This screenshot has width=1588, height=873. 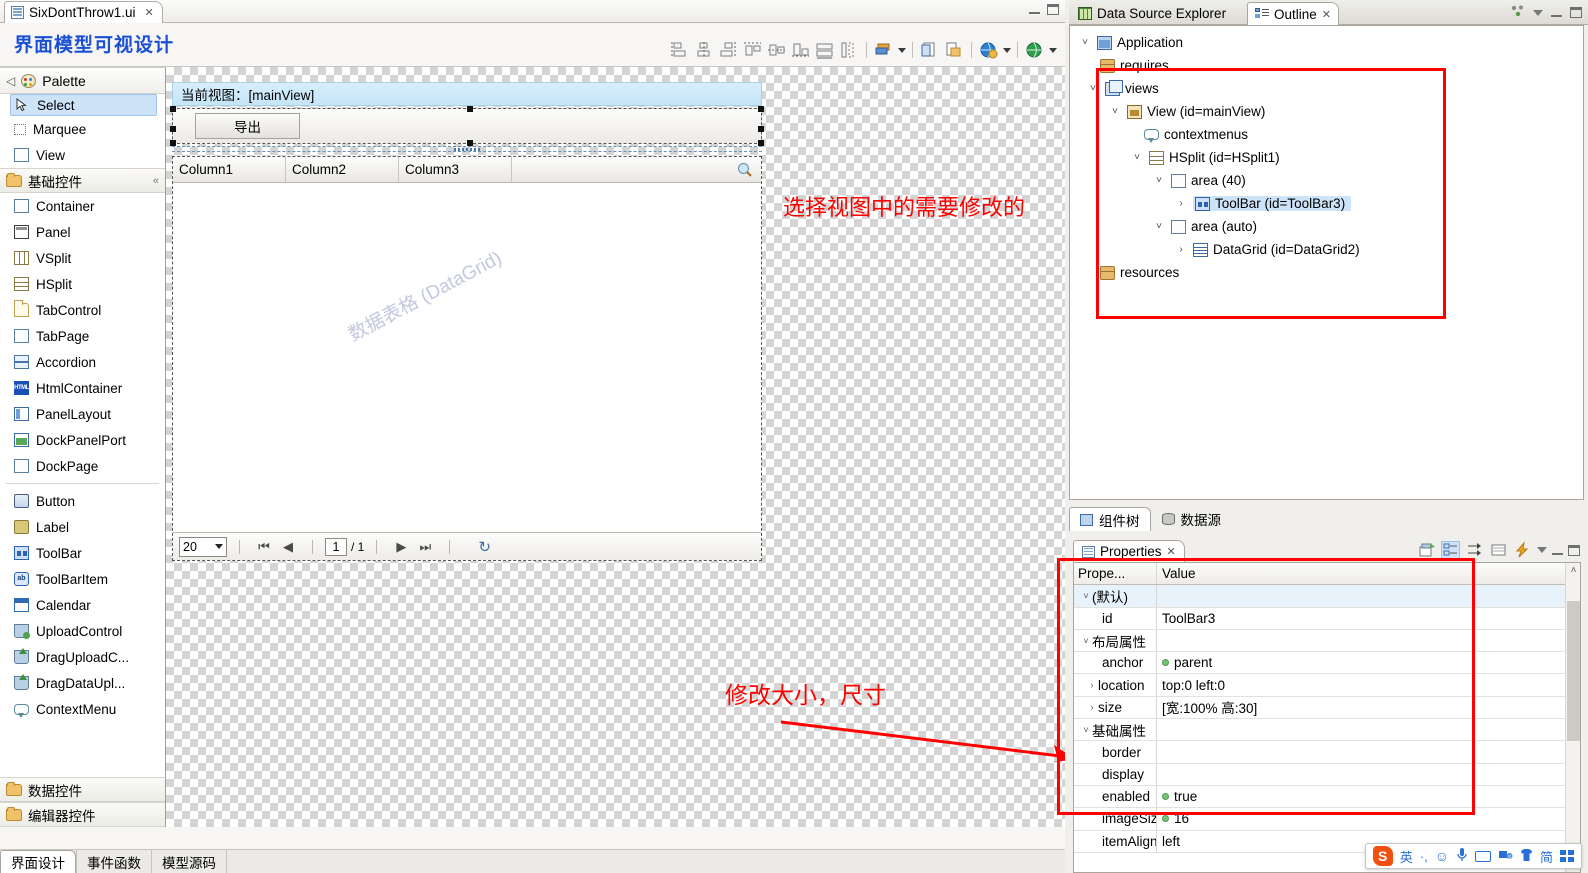 What do you see at coordinates (247, 126) in the screenshot?
I see `export-button: 导出` at bounding box center [247, 126].